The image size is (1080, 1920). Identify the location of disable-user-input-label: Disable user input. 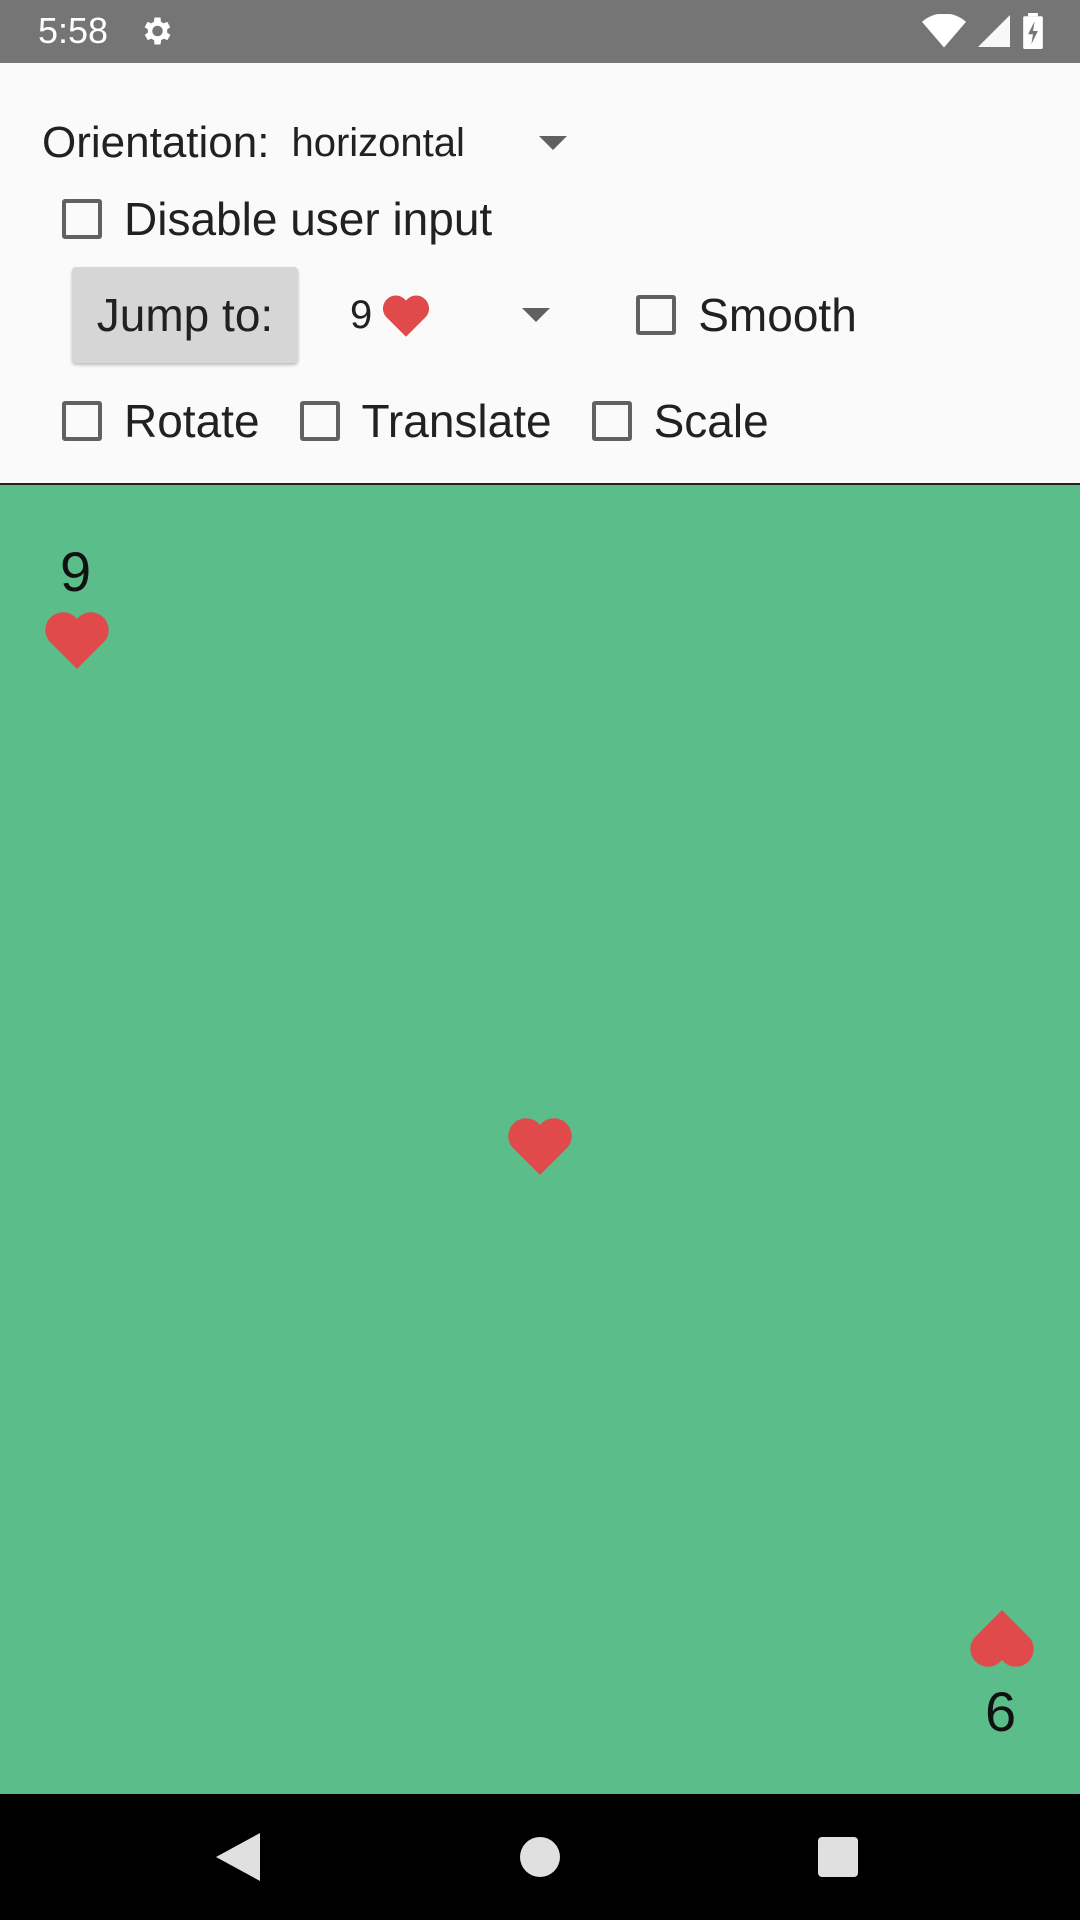
(308, 219).